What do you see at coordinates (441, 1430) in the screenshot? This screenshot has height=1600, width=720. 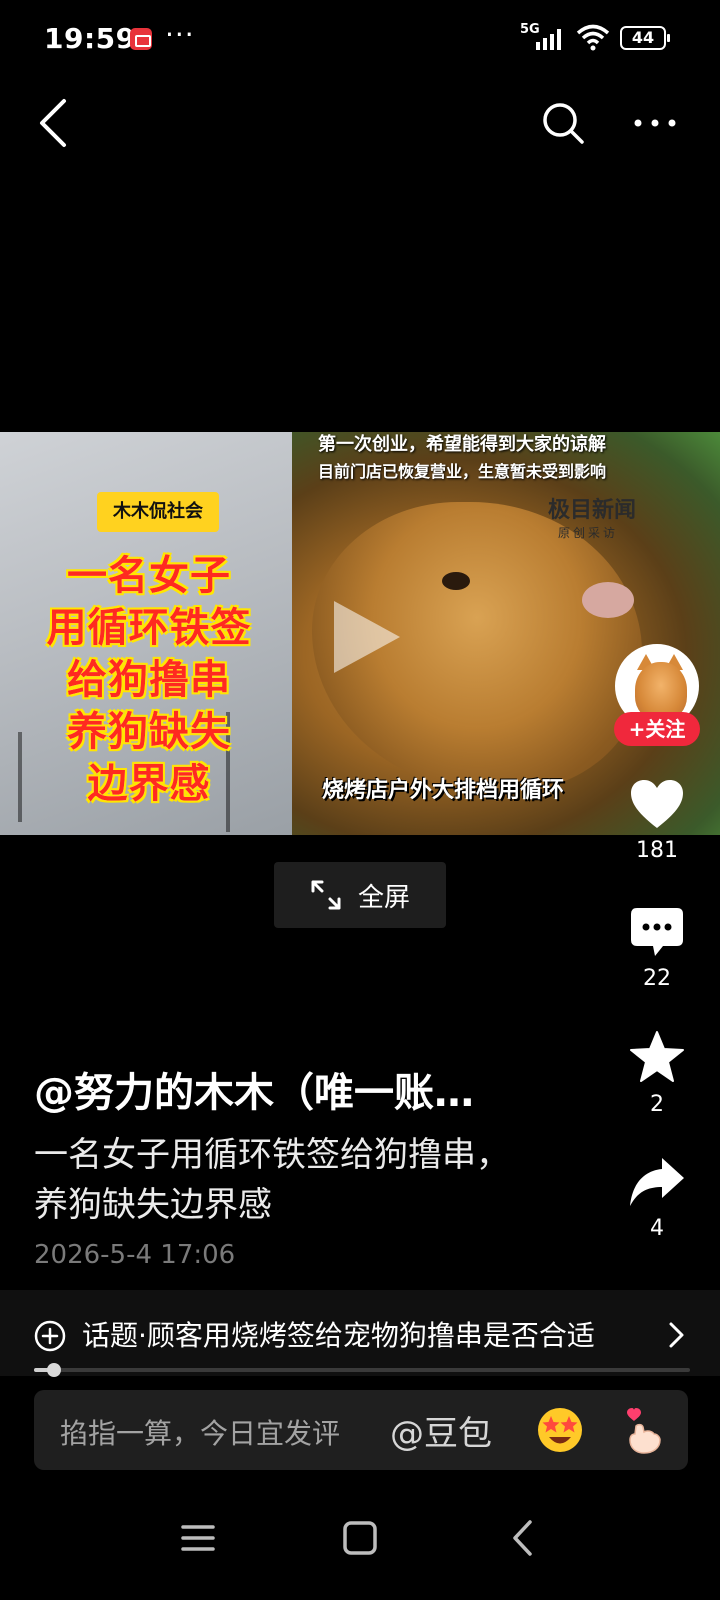 I see `mention-button: @豆包` at bounding box center [441, 1430].